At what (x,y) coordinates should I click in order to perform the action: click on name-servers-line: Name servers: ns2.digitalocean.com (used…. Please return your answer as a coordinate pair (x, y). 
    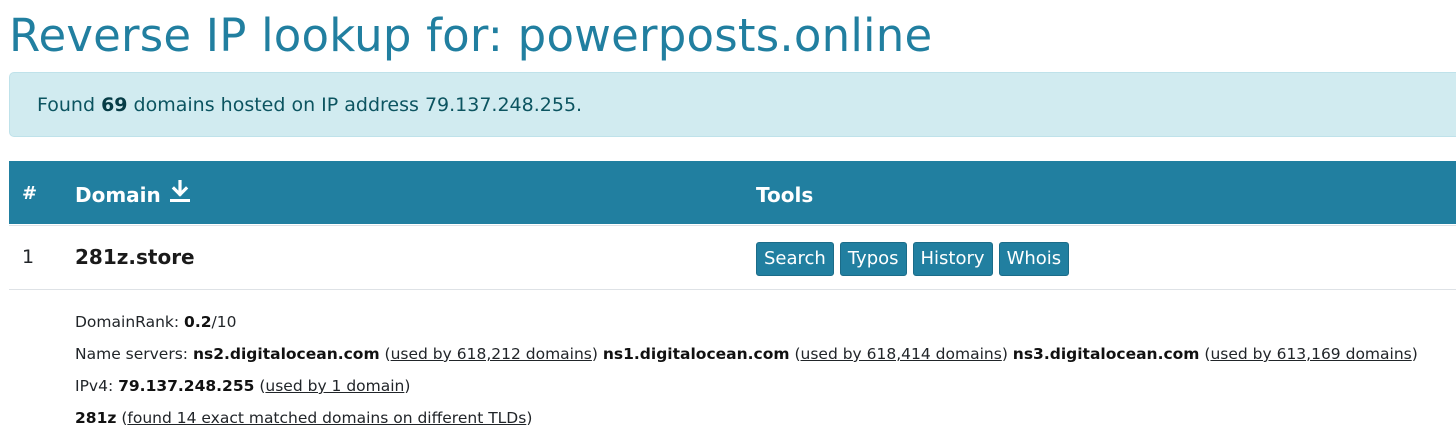
    Looking at the image, I should click on (746, 354).